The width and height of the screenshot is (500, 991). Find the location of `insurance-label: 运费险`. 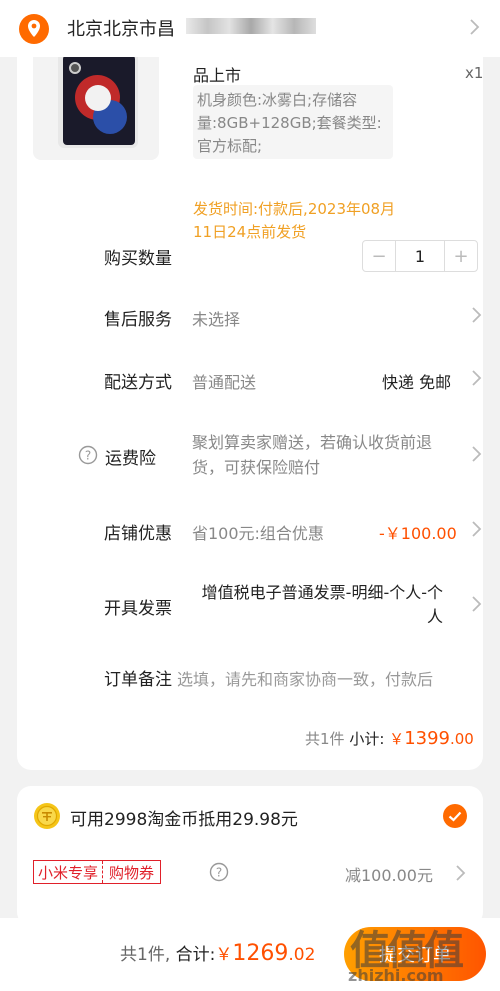

insurance-label: 运费险 is located at coordinates (130, 459).